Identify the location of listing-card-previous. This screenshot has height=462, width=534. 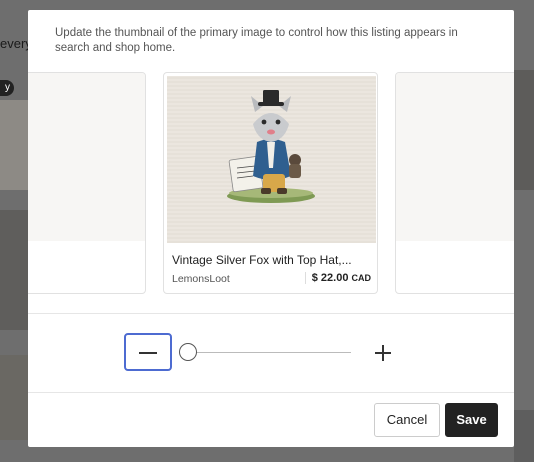
(87, 183).